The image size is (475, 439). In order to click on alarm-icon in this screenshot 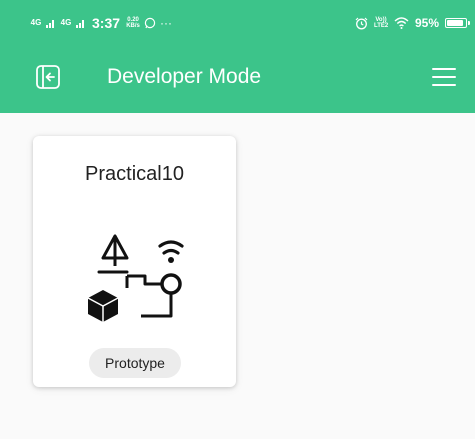, I will do `click(361, 23)`.